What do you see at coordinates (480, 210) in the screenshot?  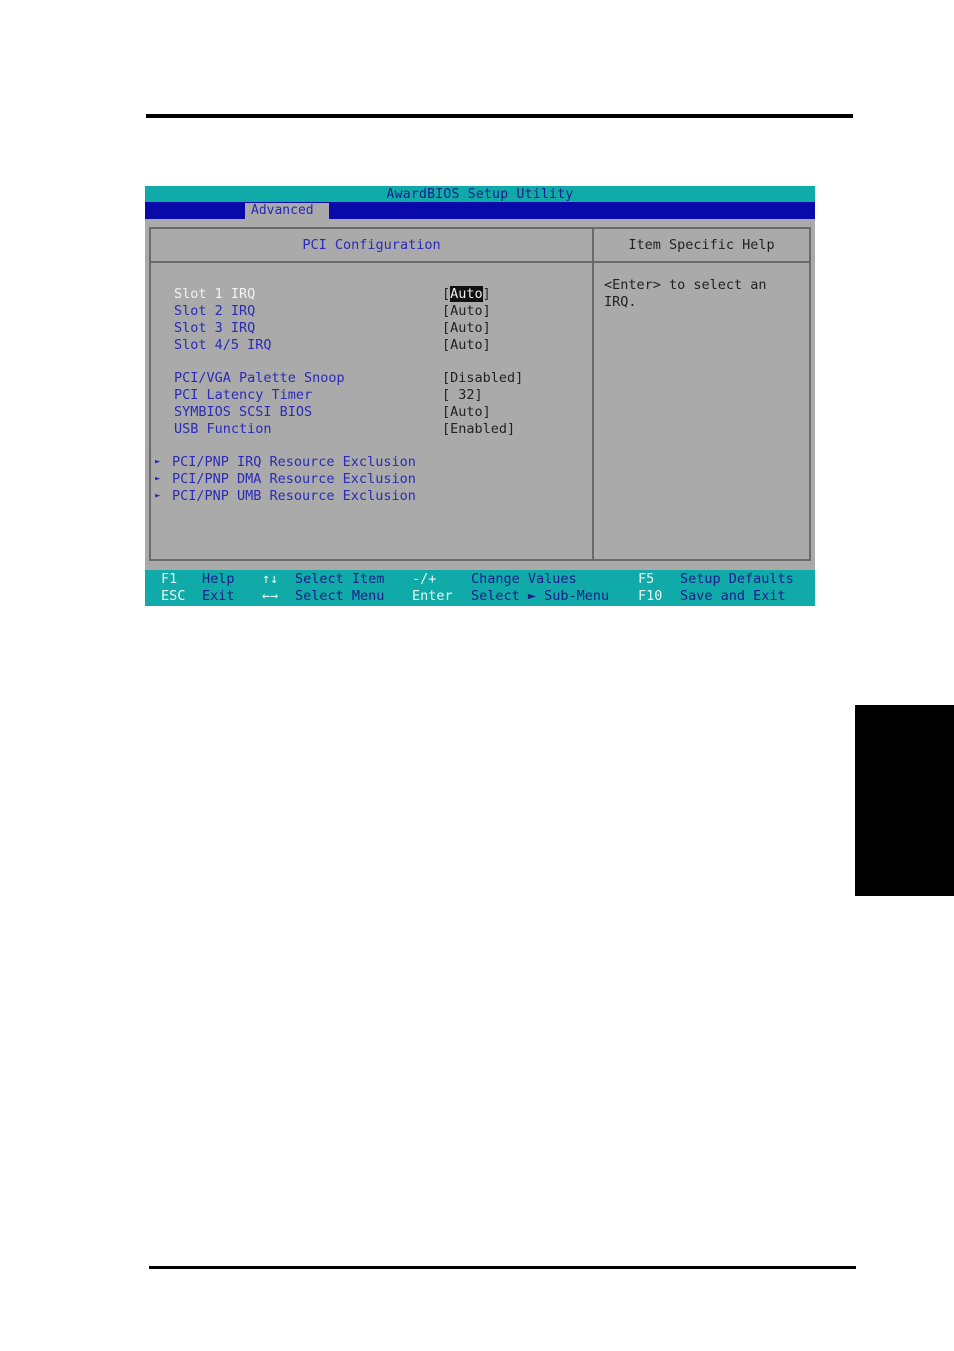 I see `menu-bar: Advanced` at bounding box center [480, 210].